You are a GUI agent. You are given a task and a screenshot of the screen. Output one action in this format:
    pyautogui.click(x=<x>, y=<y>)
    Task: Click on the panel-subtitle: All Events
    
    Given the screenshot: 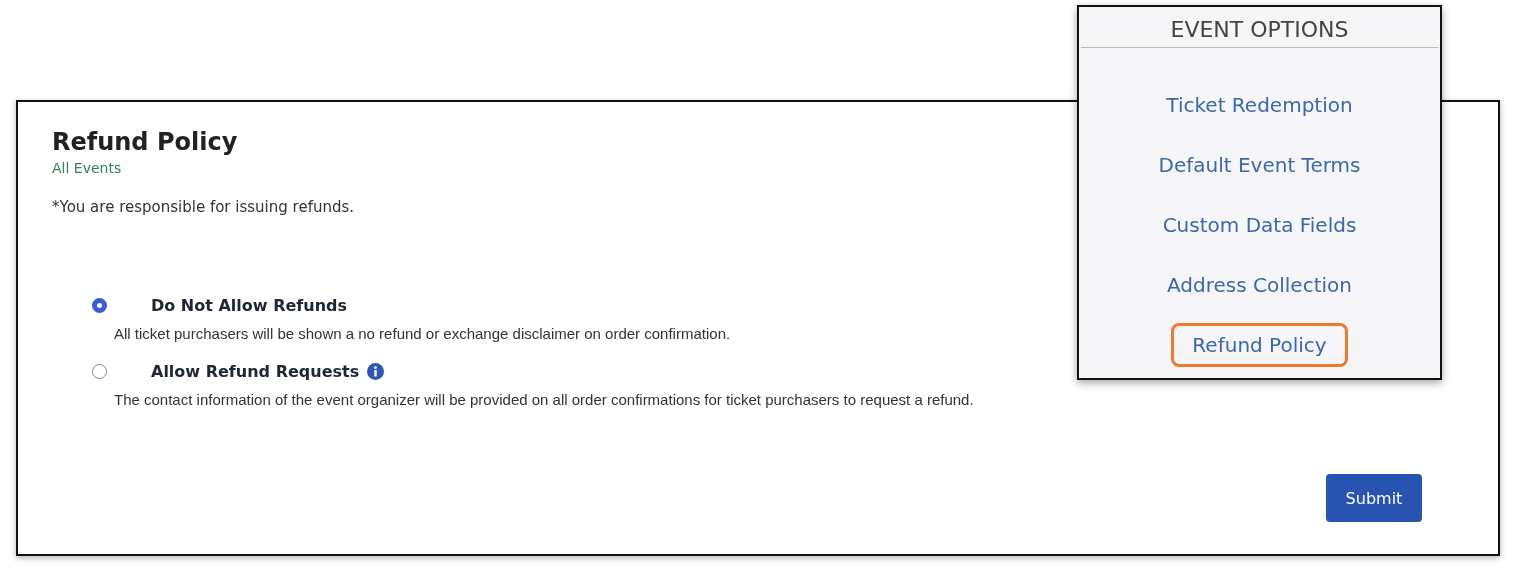 What is the action you would take?
    pyautogui.click(x=87, y=168)
    